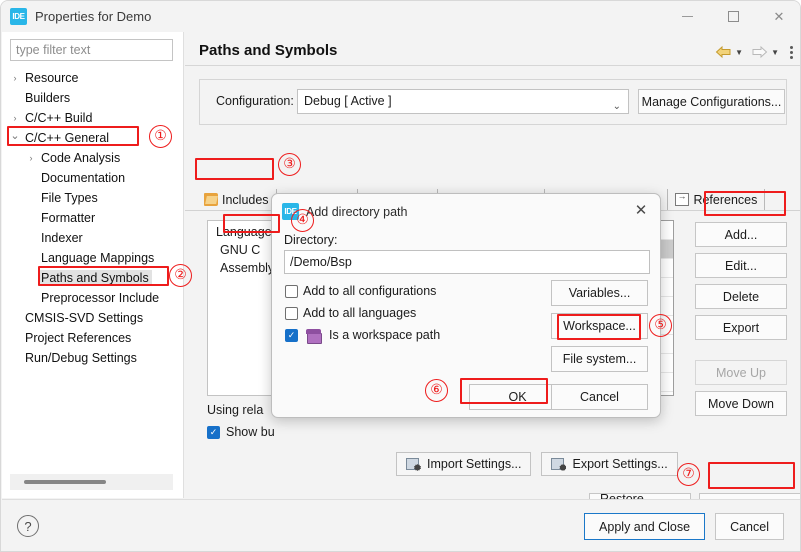 The width and height of the screenshot is (801, 552). I want to click on sidebar-item-code-analysis: › Code Analysis, so click(93, 158).